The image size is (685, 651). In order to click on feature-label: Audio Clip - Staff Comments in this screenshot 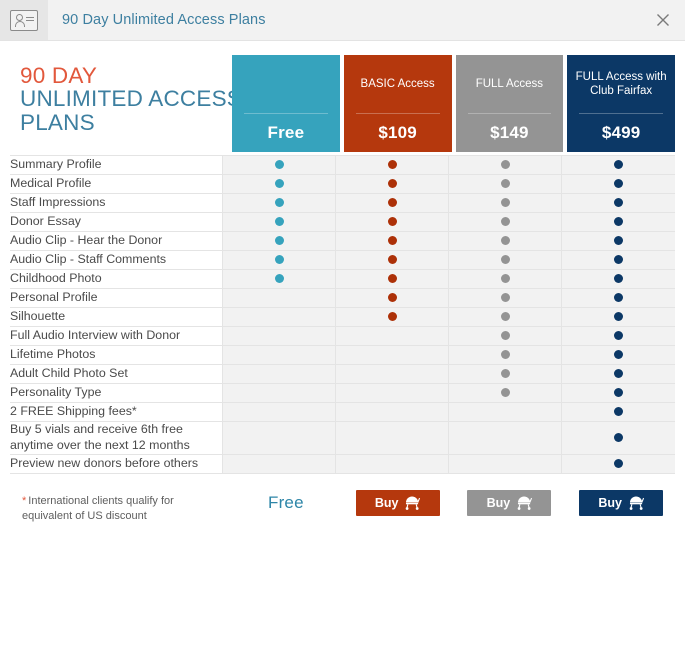, I will do `click(116, 260)`.